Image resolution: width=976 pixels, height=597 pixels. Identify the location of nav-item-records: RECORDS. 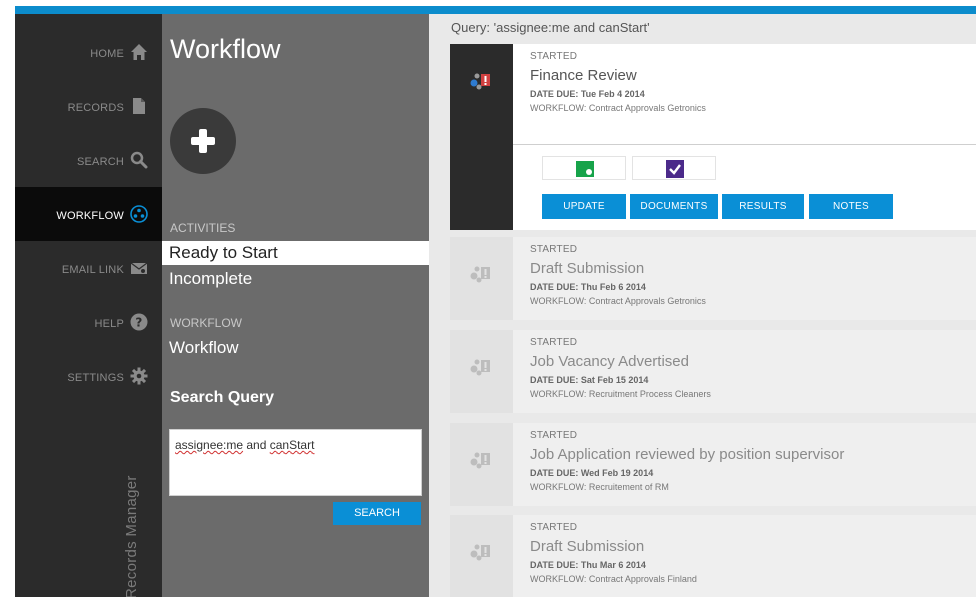
(88, 106).